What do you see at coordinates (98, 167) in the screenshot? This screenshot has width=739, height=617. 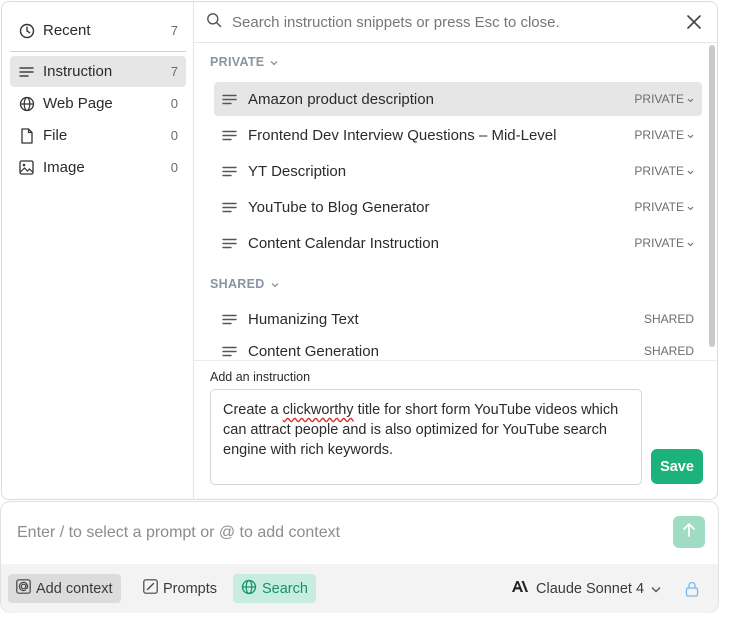 I see `sidebar-item-image: Image 0` at bounding box center [98, 167].